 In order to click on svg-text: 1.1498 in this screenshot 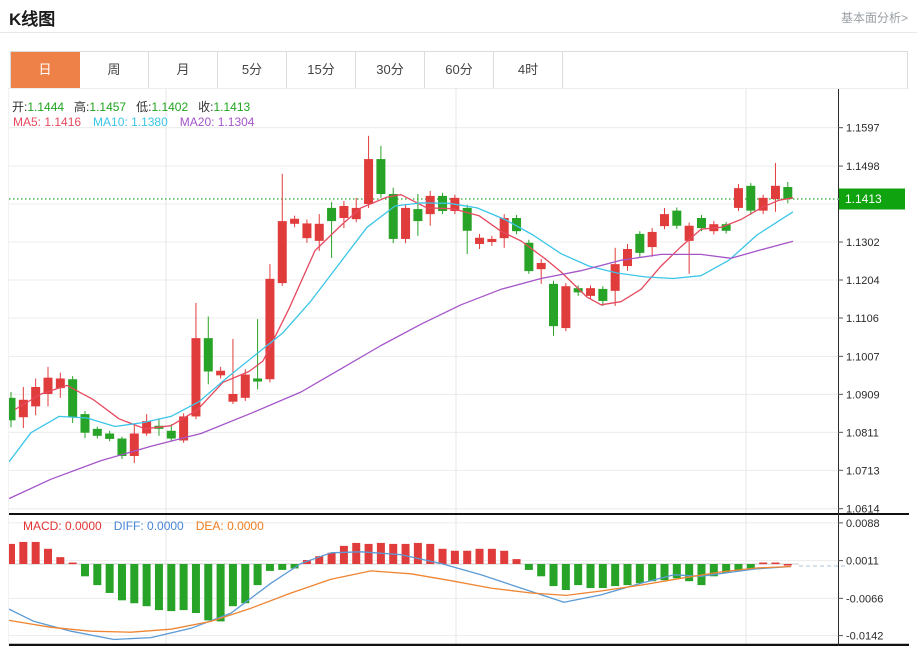, I will do `click(863, 167)`.